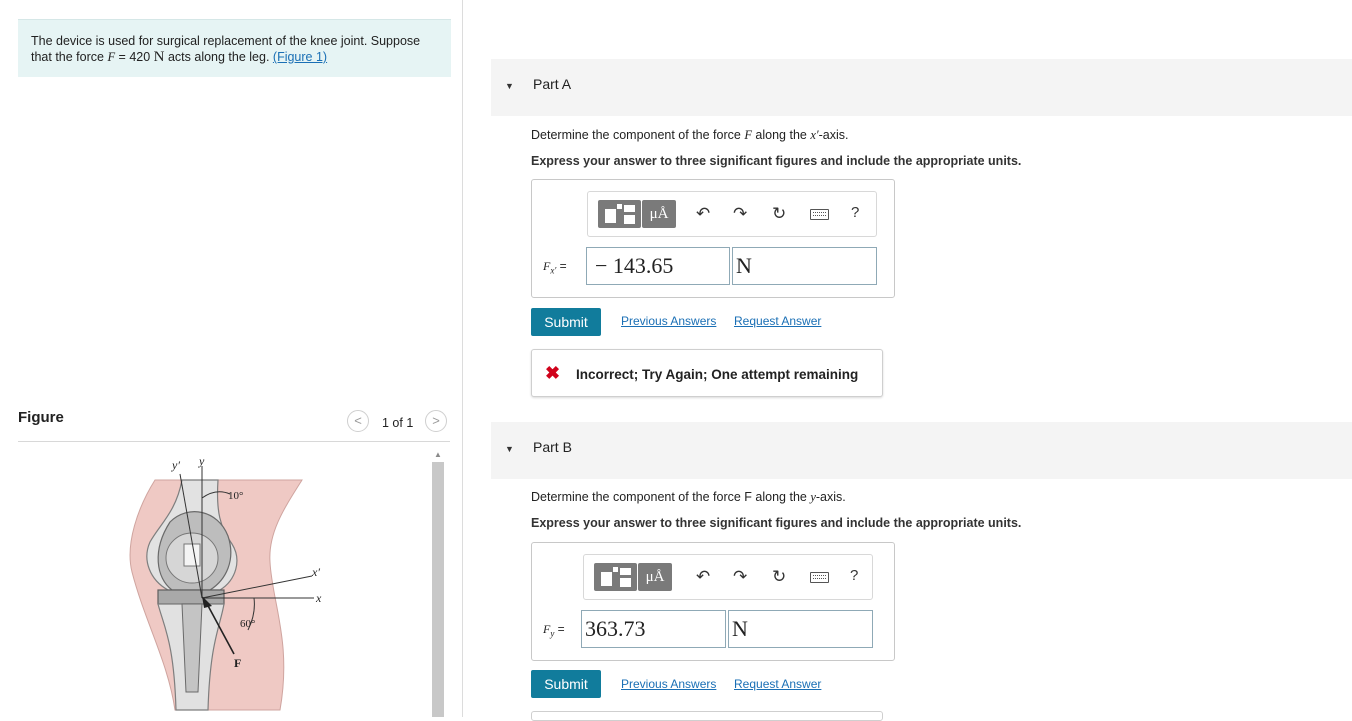 The width and height of the screenshot is (1352, 721). Describe the element at coordinates (111, 57) in the screenshot. I see `force-symbol: F` at that location.